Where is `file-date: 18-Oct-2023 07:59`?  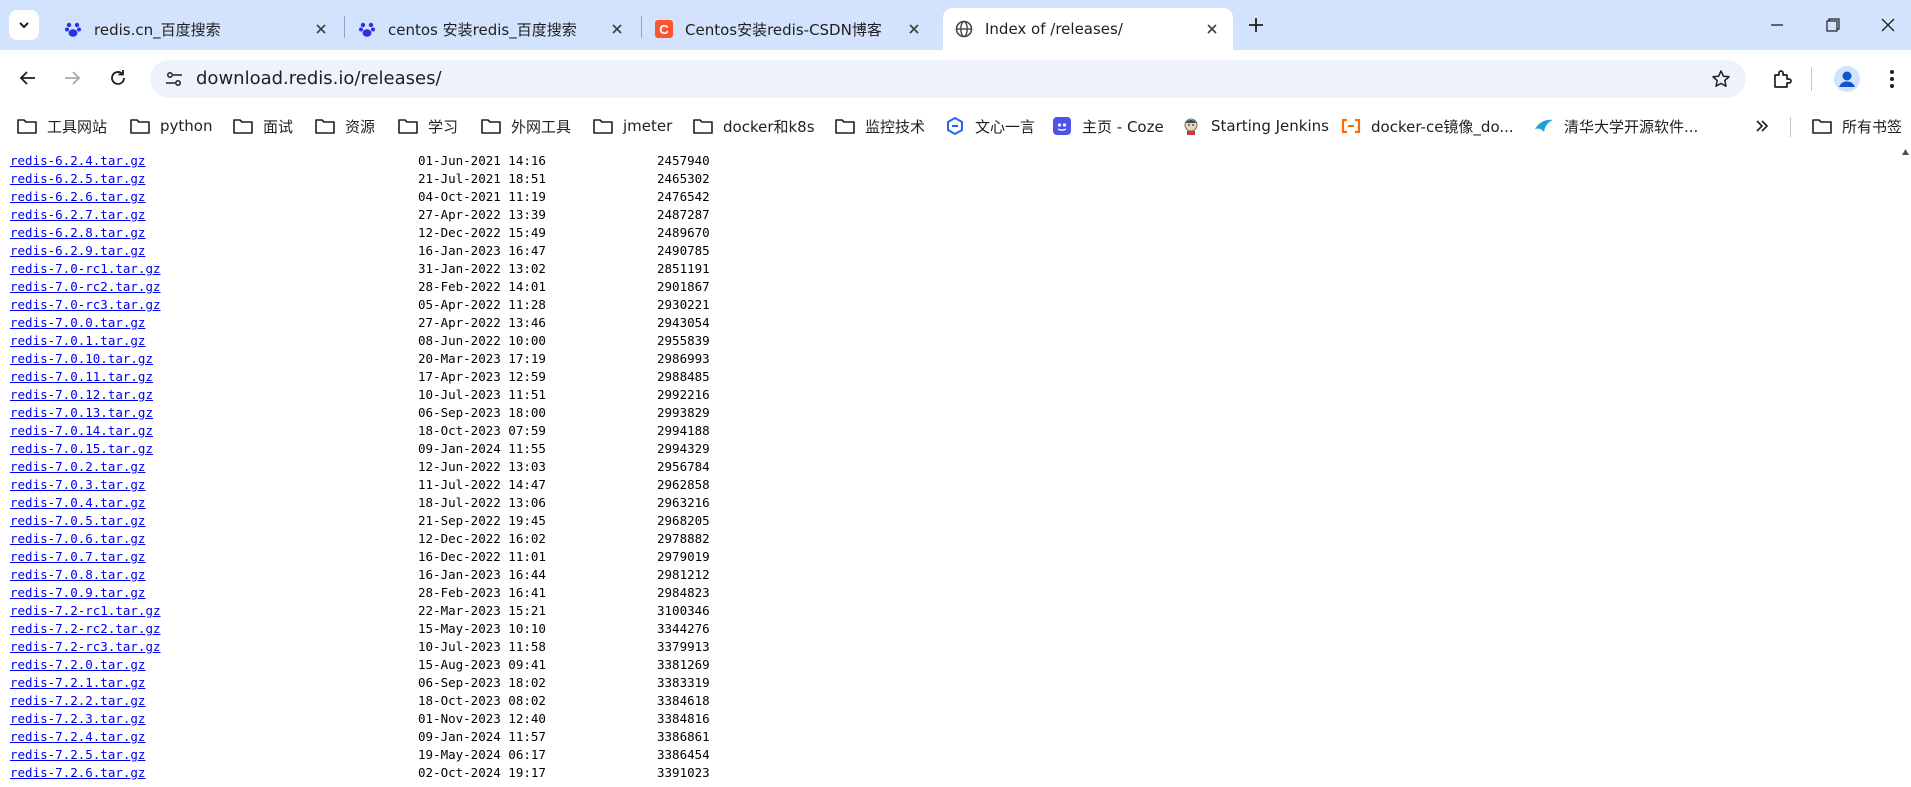 file-date: 18-Oct-2023 07:59 is located at coordinates (482, 430).